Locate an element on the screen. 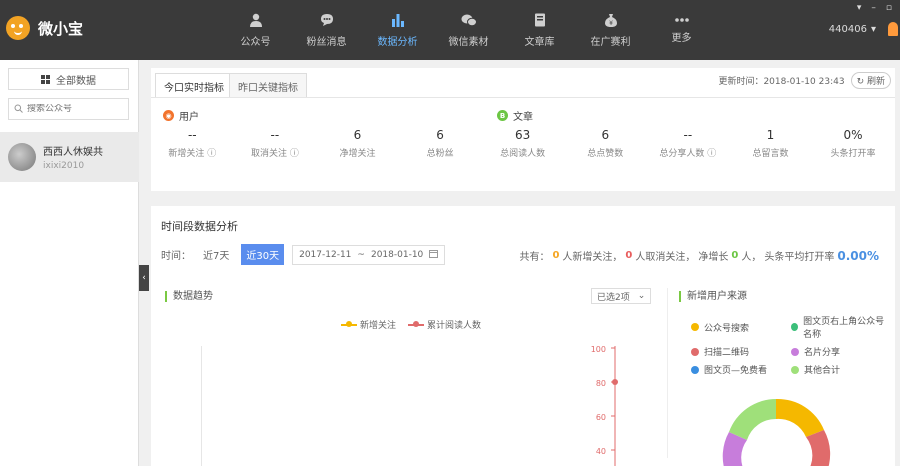 This screenshot has height=466, width=900. source-label: 扫描二维码 is located at coordinates (727, 353).